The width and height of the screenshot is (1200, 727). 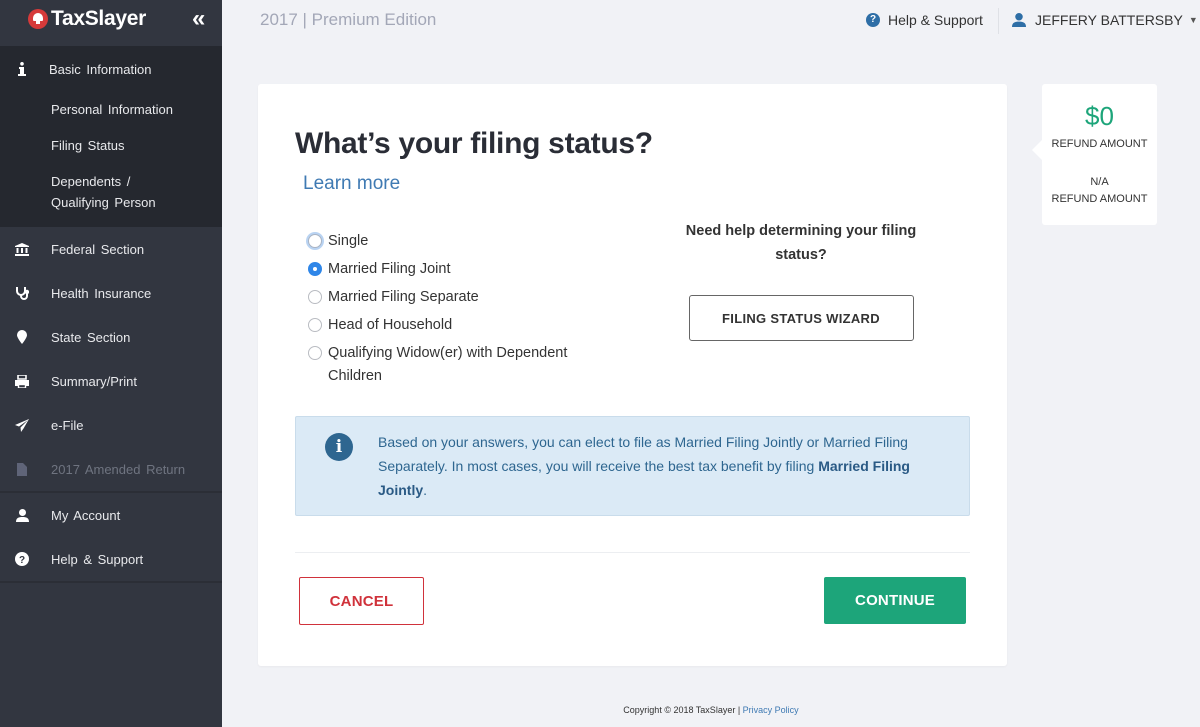 What do you see at coordinates (683, 710) in the screenshot?
I see `copyright-text: Copyright © 2018 TaxSlayer |` at bounding box center [683, 710].